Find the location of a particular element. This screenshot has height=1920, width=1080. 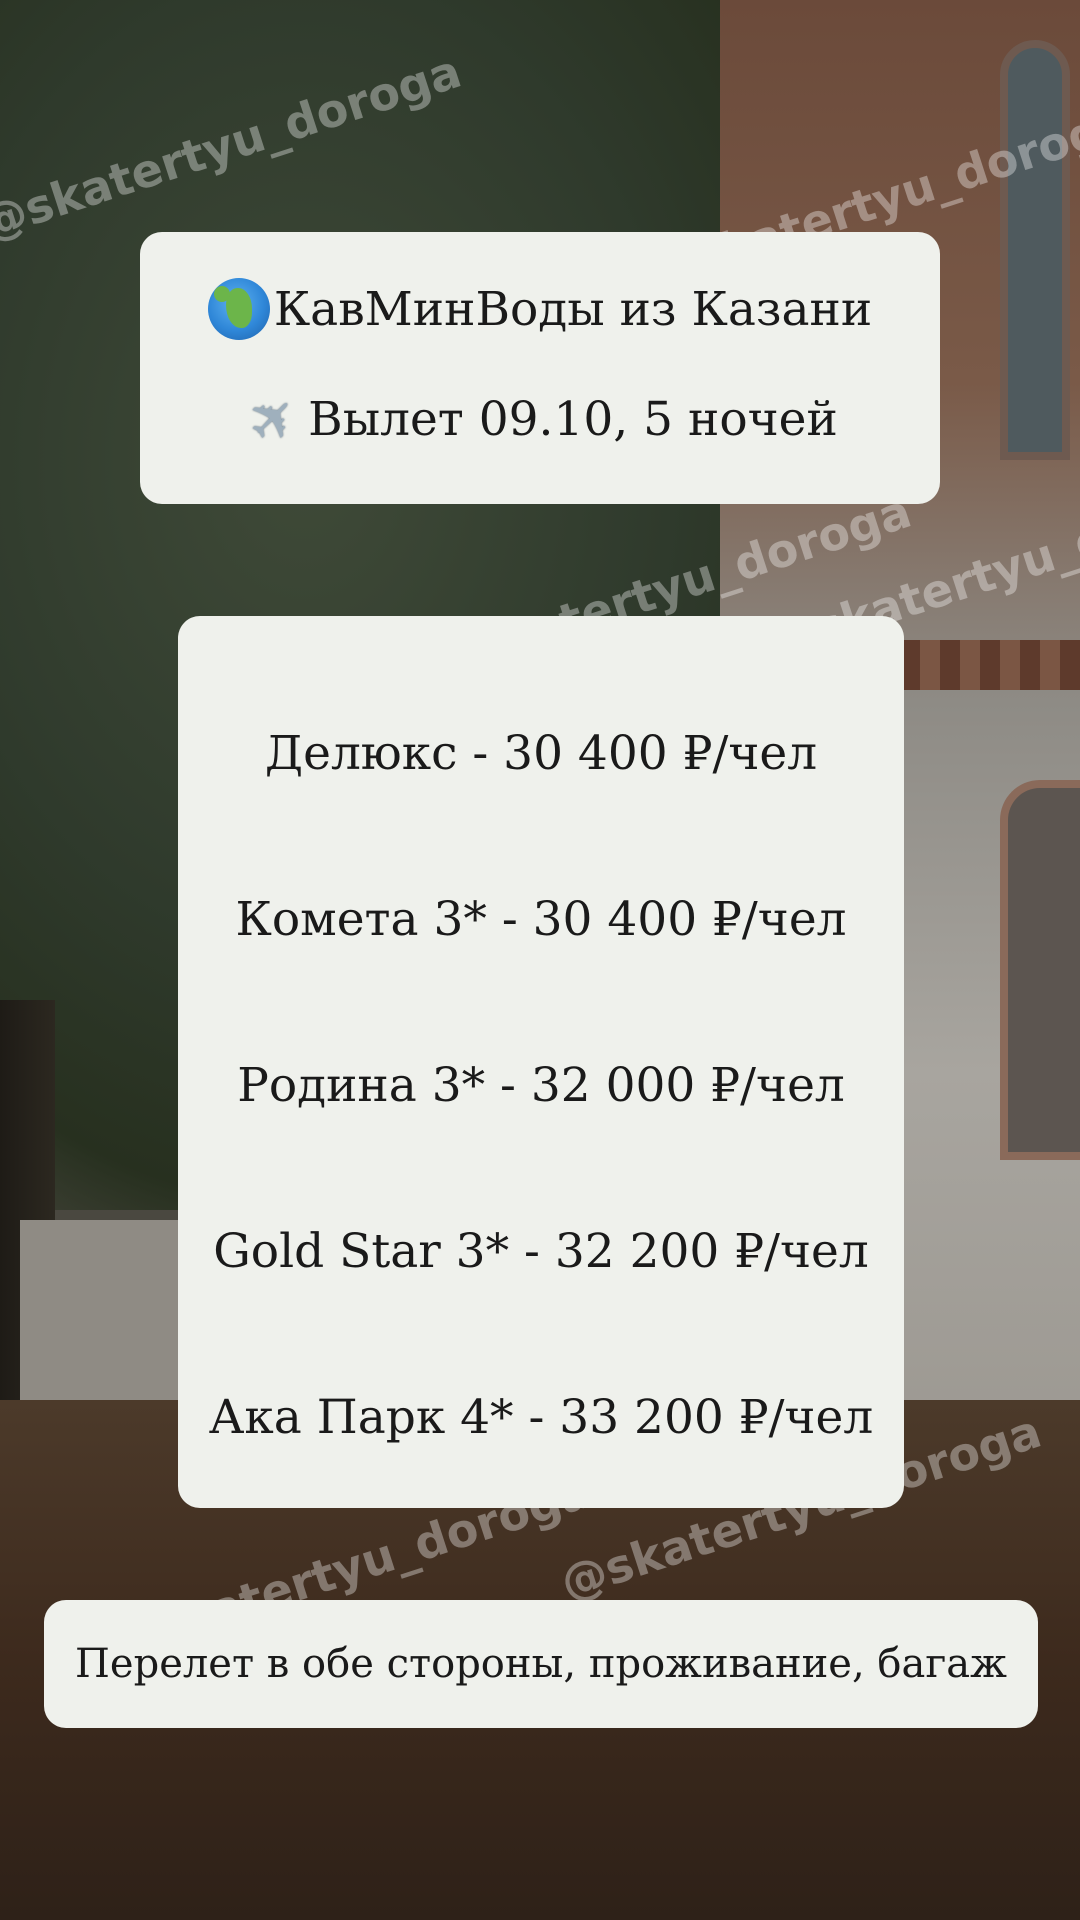

hotel-price-row: Родина 3* - 32 000 ₽/чел is located at coordinates (541, 1085).